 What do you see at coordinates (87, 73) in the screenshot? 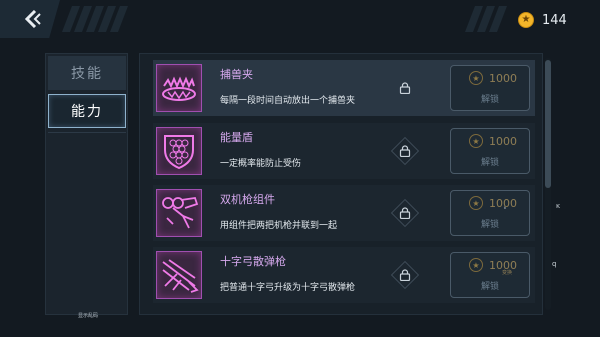
I see `tab-skills: 技能` at bounding box center [87, 73].